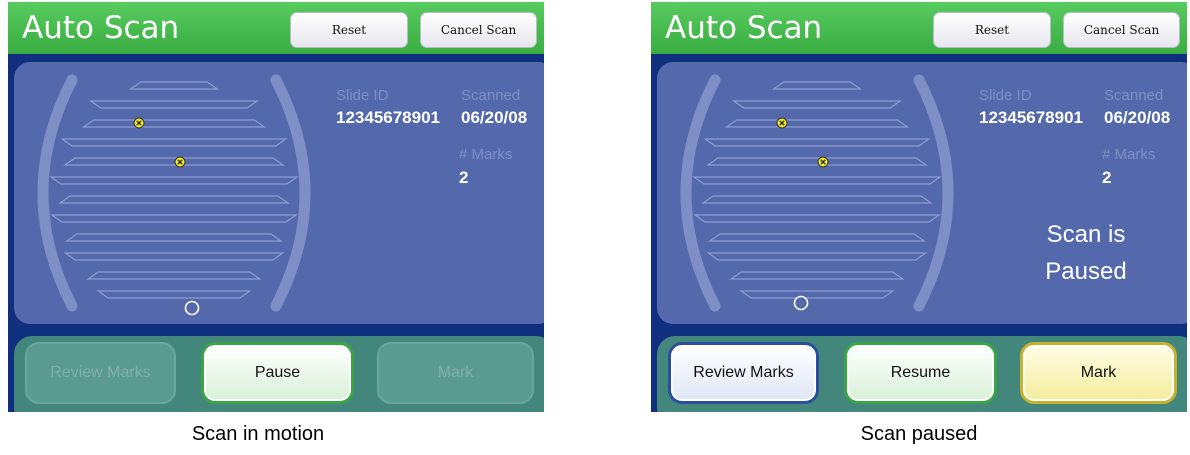  Describe the element at coordinates (1086, 253) in the screenshot. I see `scan-paused-status: Scan is Paused` at that location.